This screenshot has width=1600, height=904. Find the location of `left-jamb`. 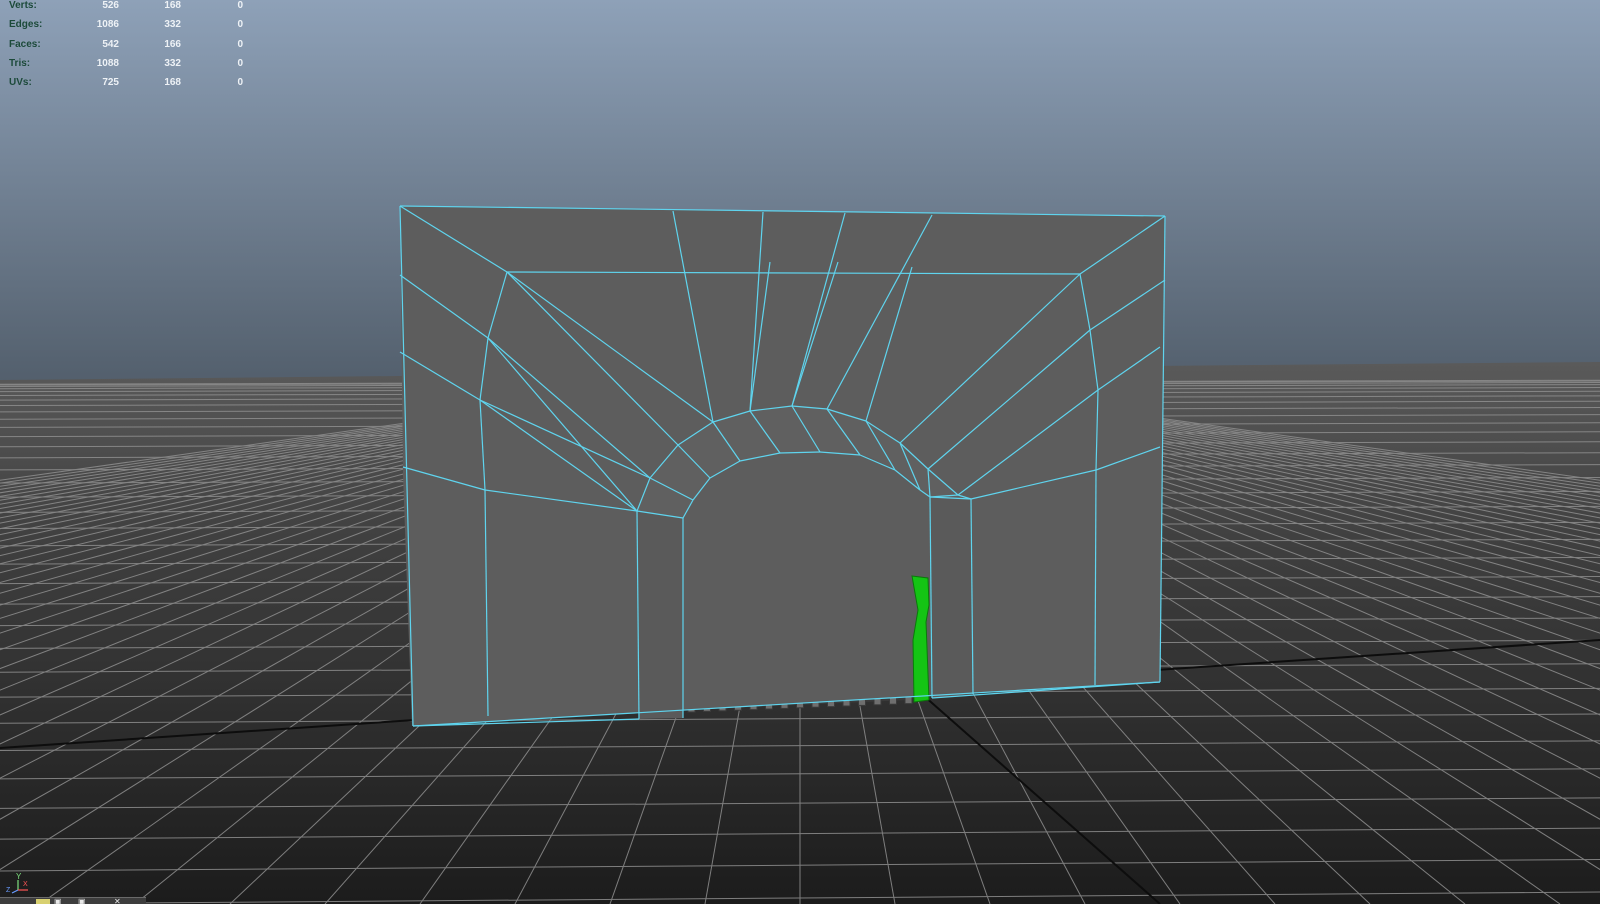

left-jamb is located at coordinates (660, 615).